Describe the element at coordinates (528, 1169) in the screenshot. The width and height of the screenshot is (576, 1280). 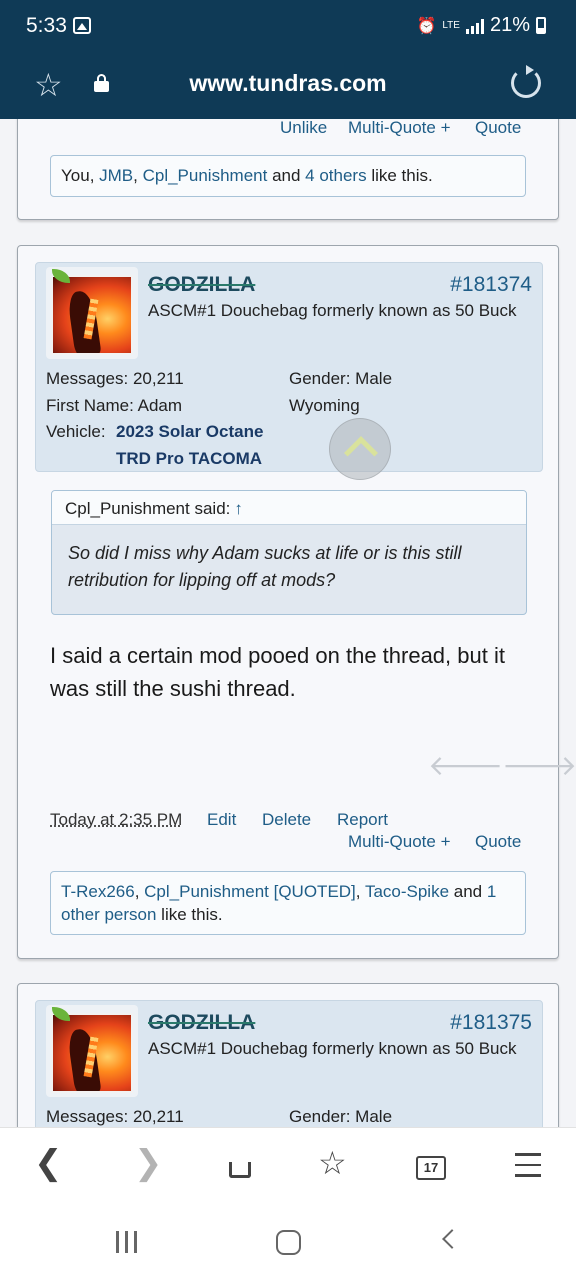
I see `menu-icon` at that location.